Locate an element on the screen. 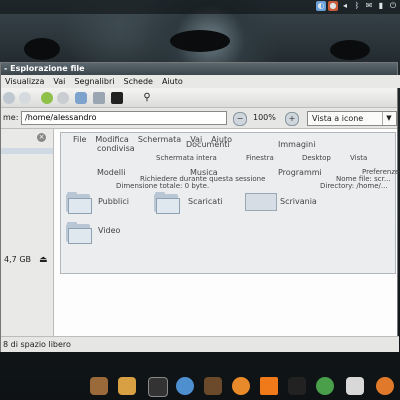 This screenshot has width=400, height=400. search-icon: ⚲ is located at coordinates (147, 98).